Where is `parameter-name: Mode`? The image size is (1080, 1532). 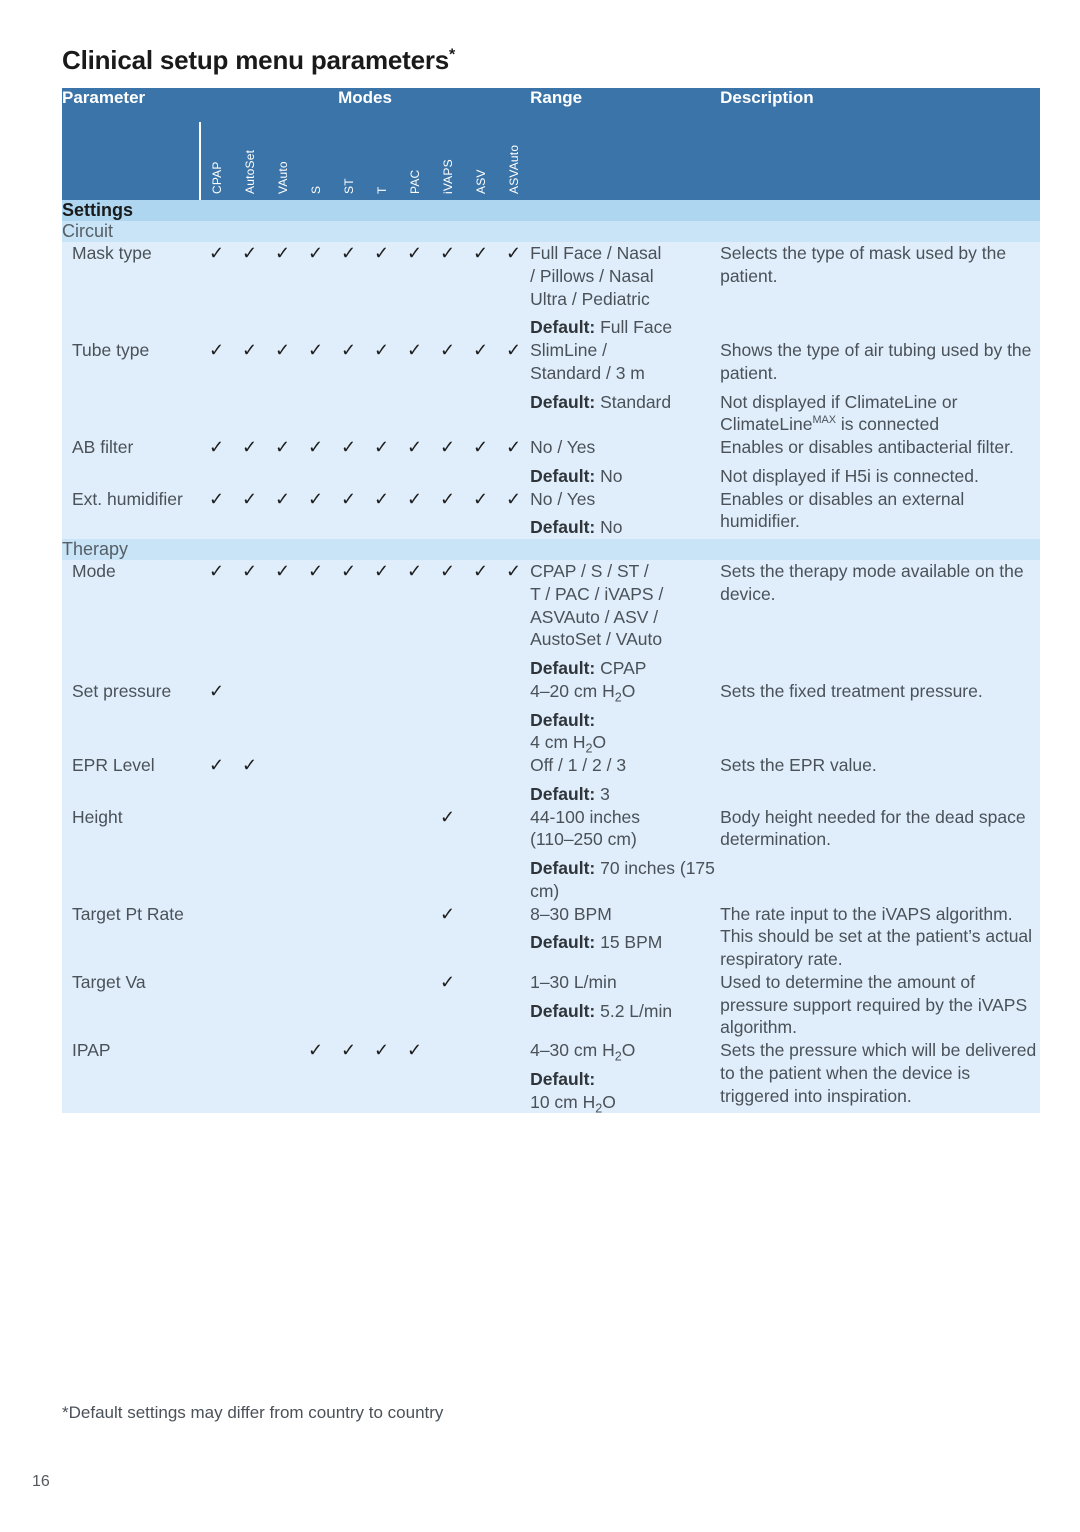
parameter-name: Mode is located at coordinates (131, 620).